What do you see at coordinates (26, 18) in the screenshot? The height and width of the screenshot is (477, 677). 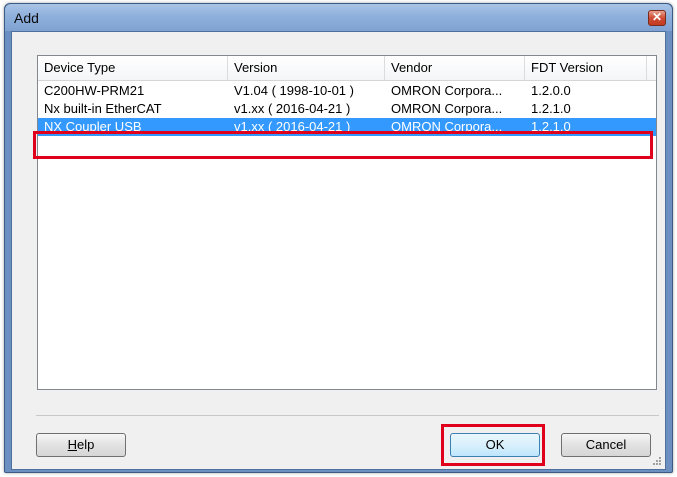 I see `dialog-title: Add` at bounding box center [26, 18].